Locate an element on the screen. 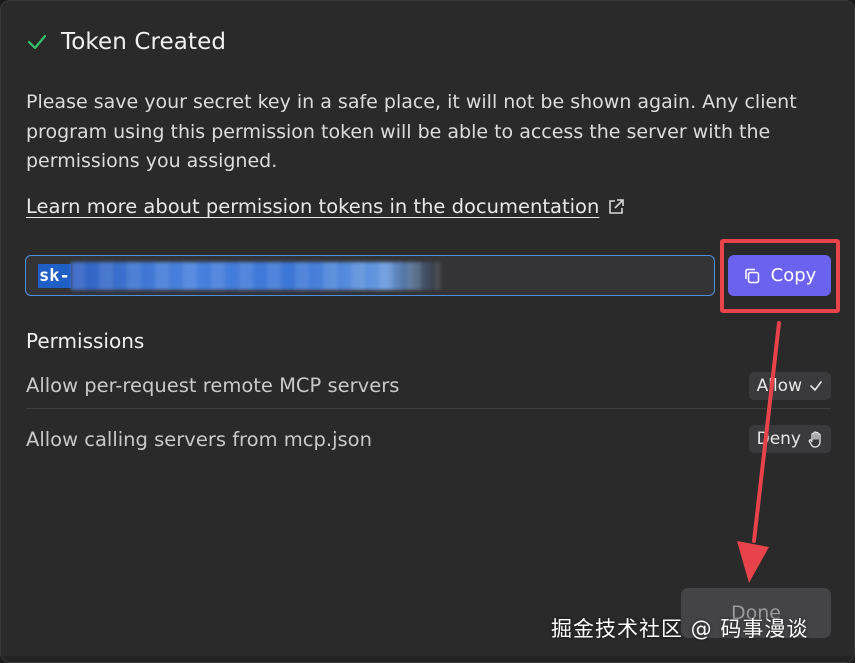 The height and width of the screenshot is (663, 855). permission-toggle-deny: Deny is located at coordinates (789, 439).